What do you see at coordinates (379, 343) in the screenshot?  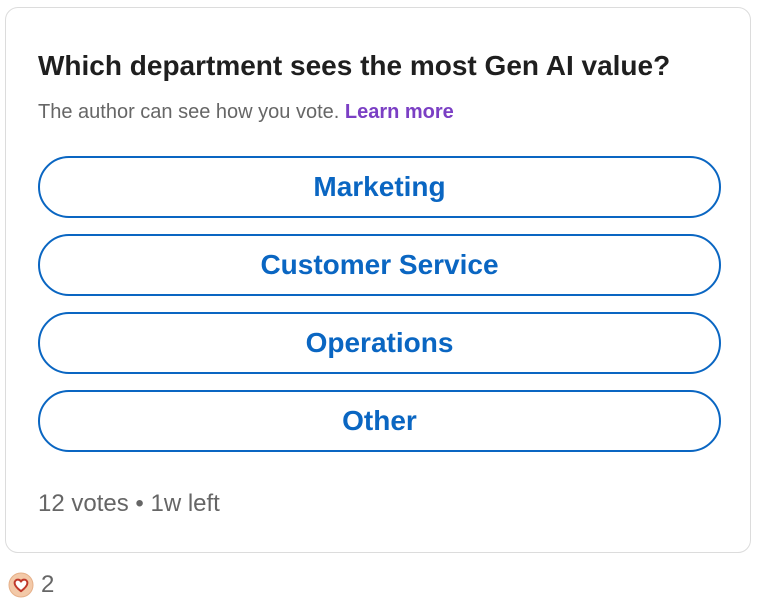 I see `poll-option-operations: Operations` at bounding box center [379, 343].